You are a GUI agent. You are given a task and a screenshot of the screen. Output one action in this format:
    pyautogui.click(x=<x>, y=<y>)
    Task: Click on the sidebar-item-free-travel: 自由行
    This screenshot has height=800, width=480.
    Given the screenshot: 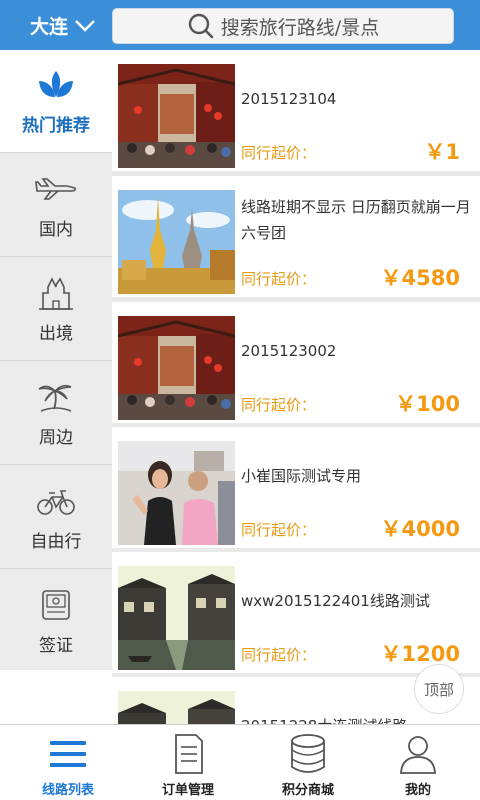 What is the action you would take?
    pyautogui.click(x=56, y=517)
    